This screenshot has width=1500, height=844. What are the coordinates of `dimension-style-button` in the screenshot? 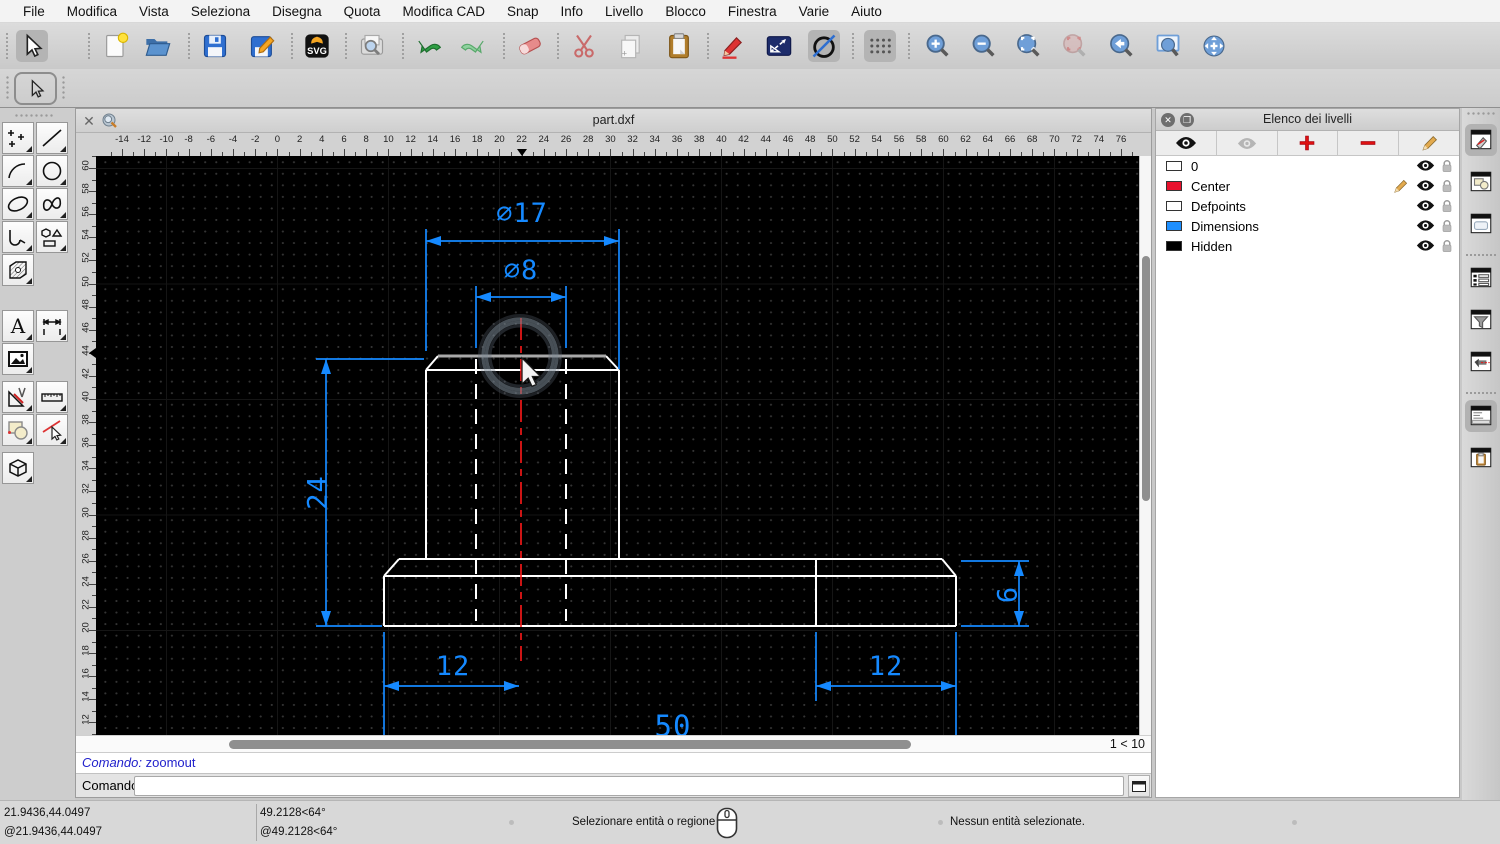 It's located at (779, 46).